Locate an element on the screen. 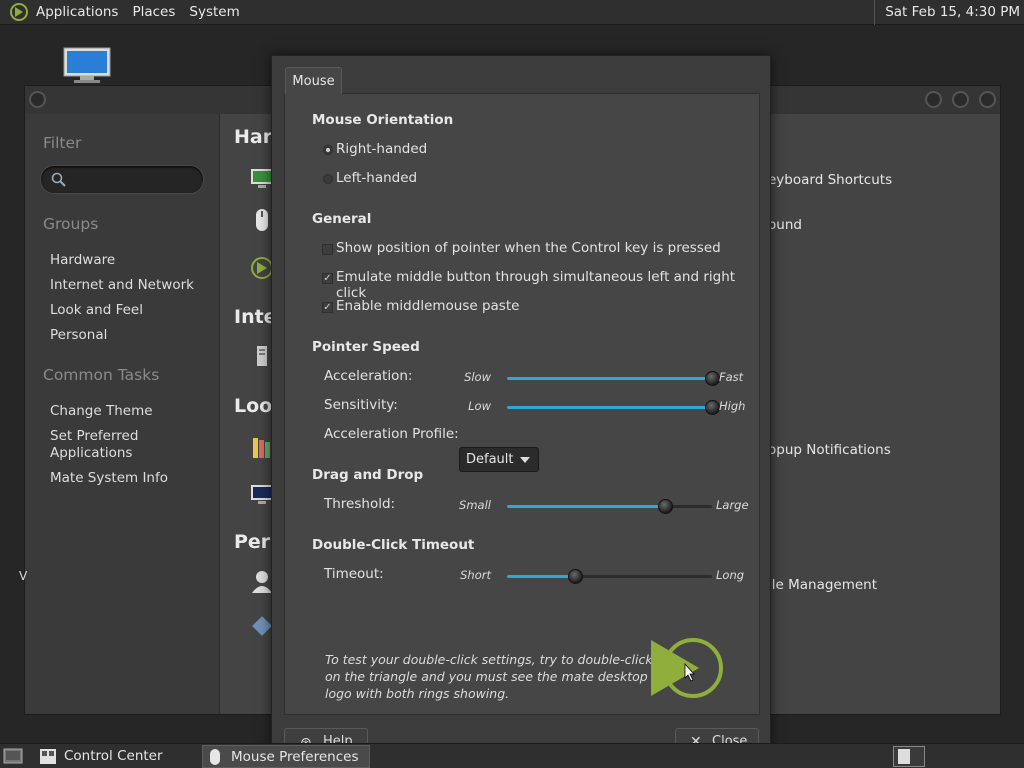  threshold-min-label: Small is located at coordinates (475, 505).